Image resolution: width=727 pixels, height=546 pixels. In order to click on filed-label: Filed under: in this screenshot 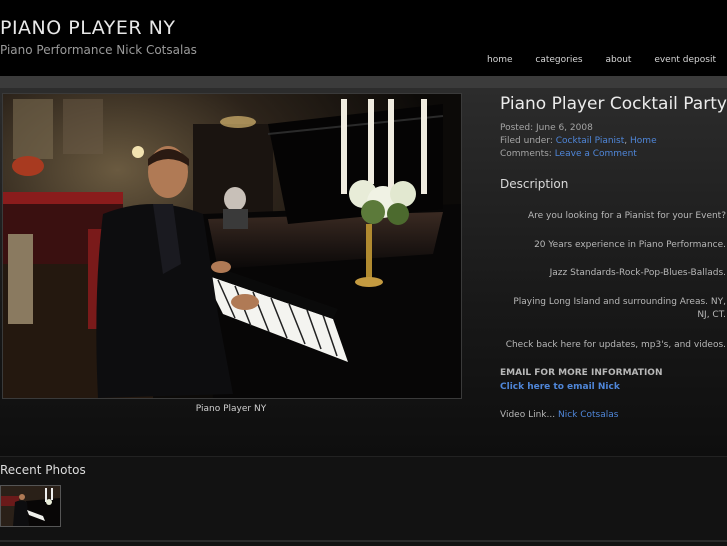, I will do `click(526, 141)`.